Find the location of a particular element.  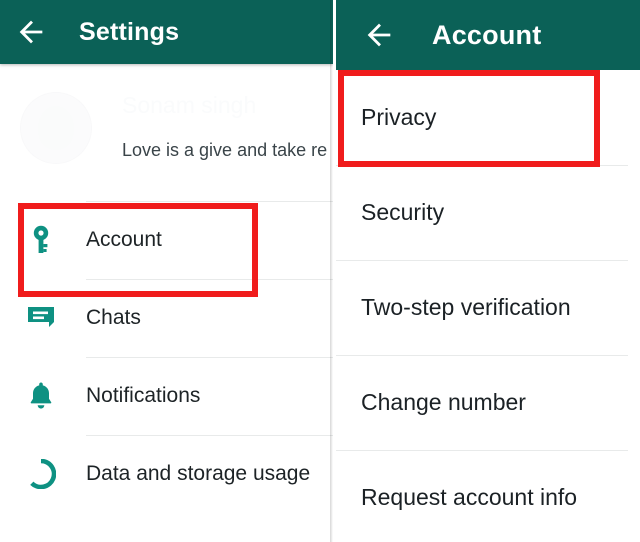

settings-item-chats: Chats is located at coordinates (166, 318).